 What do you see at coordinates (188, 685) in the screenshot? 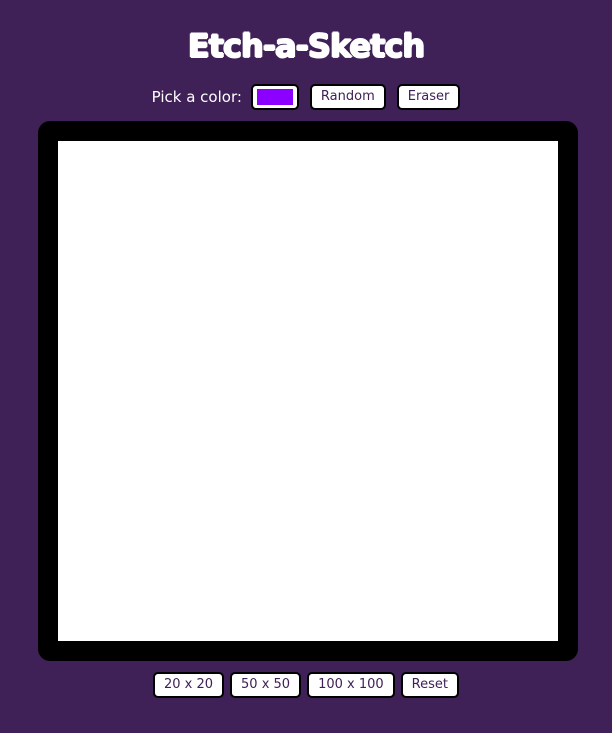
I see `grid-20-button: 20 x 20` at bounding box center [188, 685].